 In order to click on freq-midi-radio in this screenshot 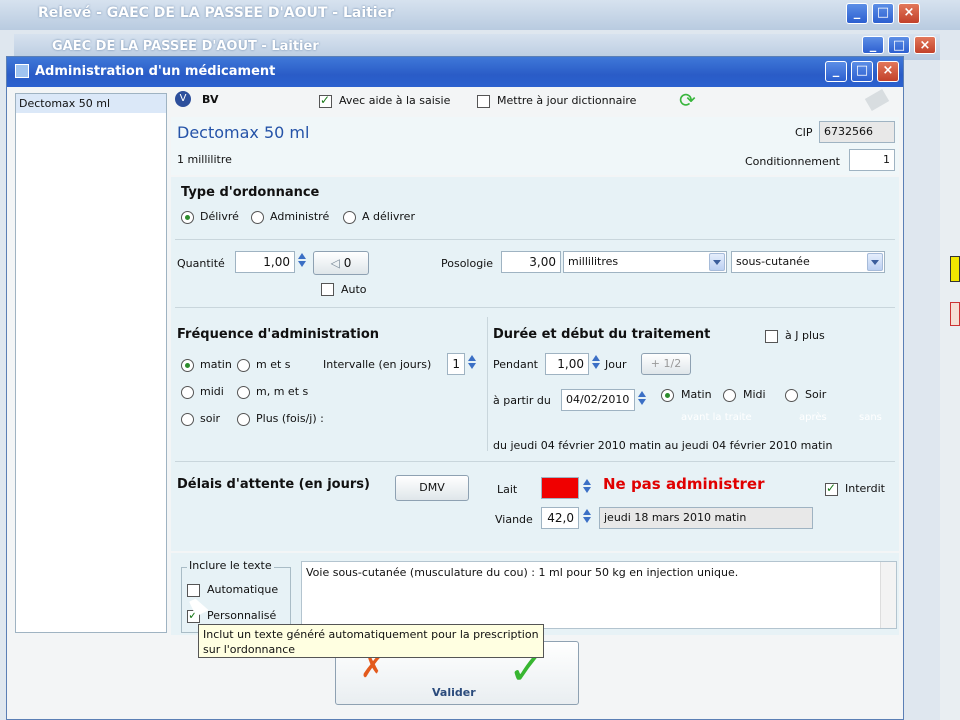, I will do `click(187, 392)`.